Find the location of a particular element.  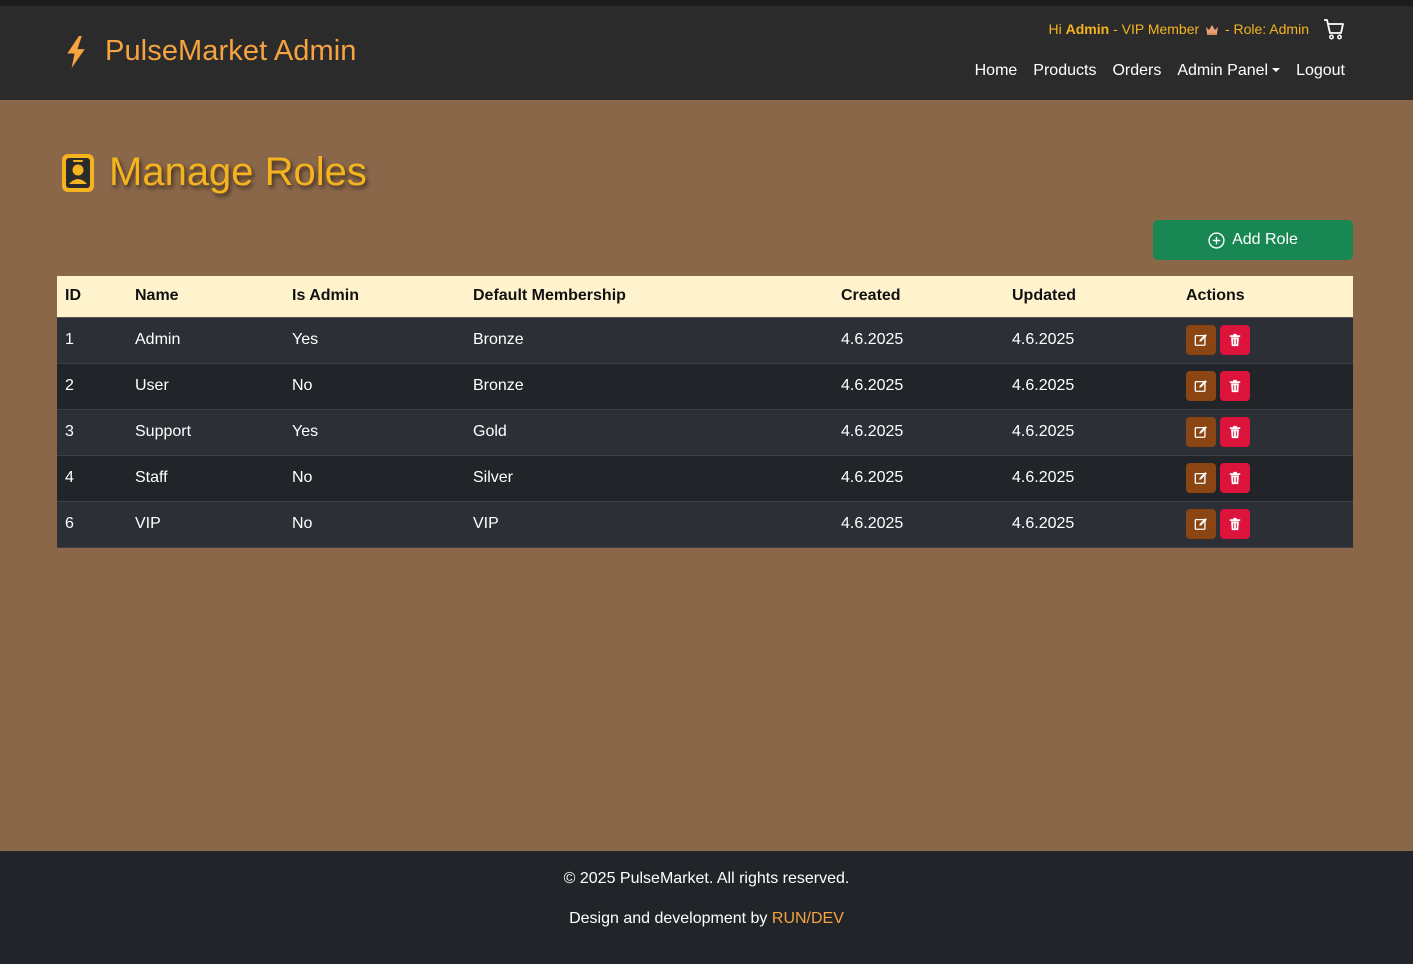

add-role-button: Add Role is located at coordinates (1253, 240).